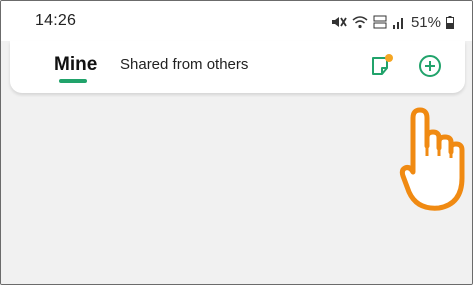  What do you see at coordinates (432, 159) in the screenshot?
I see `pointer-hand-icon` at bounding box center [432, 159].